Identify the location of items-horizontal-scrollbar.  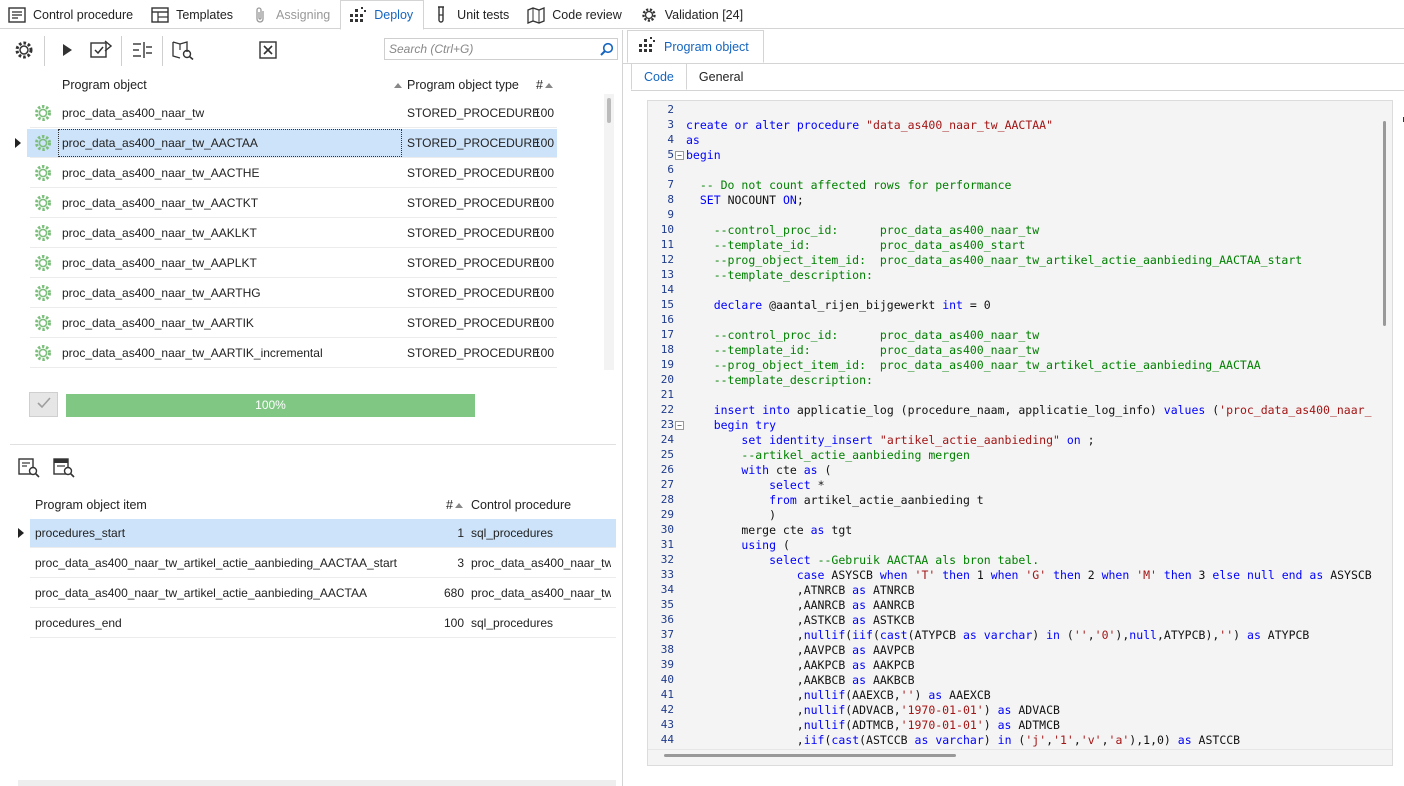
(317, 783).